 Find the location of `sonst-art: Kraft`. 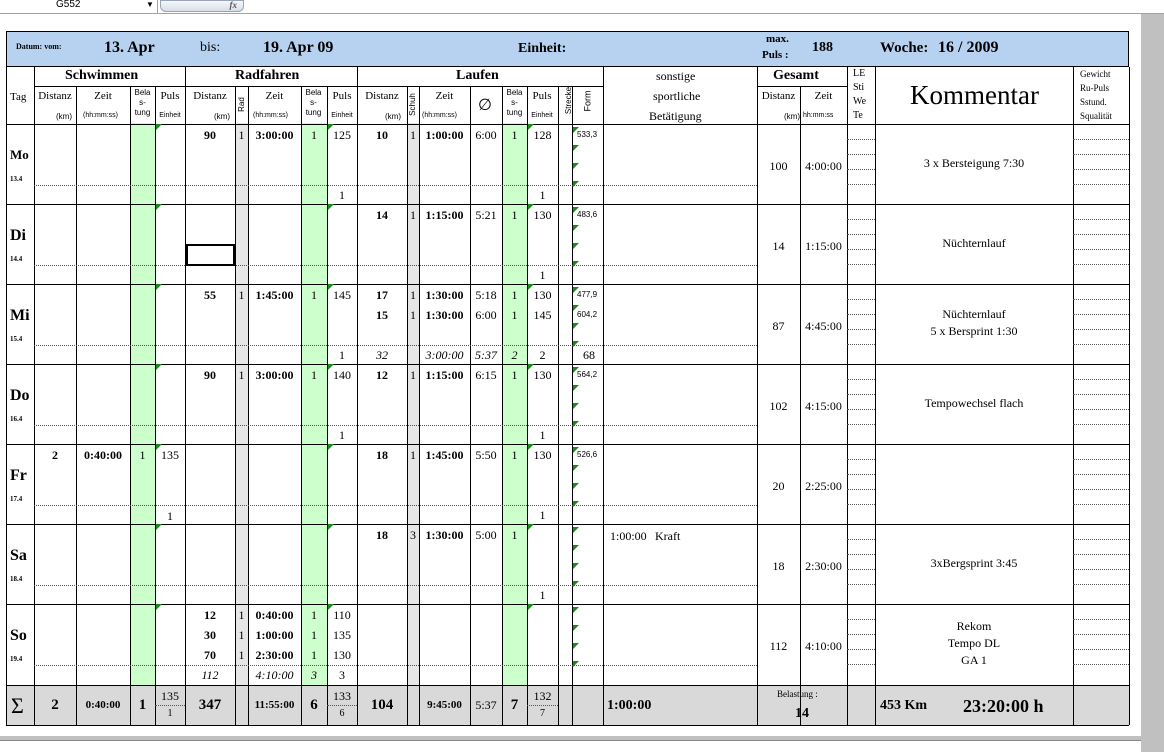

sonst-art: Kraft is located at coordinates (667, 536).